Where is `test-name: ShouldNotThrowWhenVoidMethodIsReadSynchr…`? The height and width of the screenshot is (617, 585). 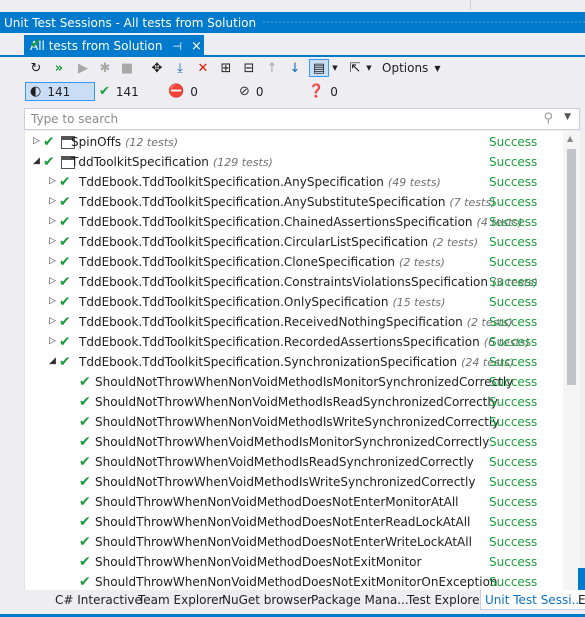 test-name: ShouldNotThrowWhenVoidMethodIsReadSynchr… is located at coordinates (284, 462).